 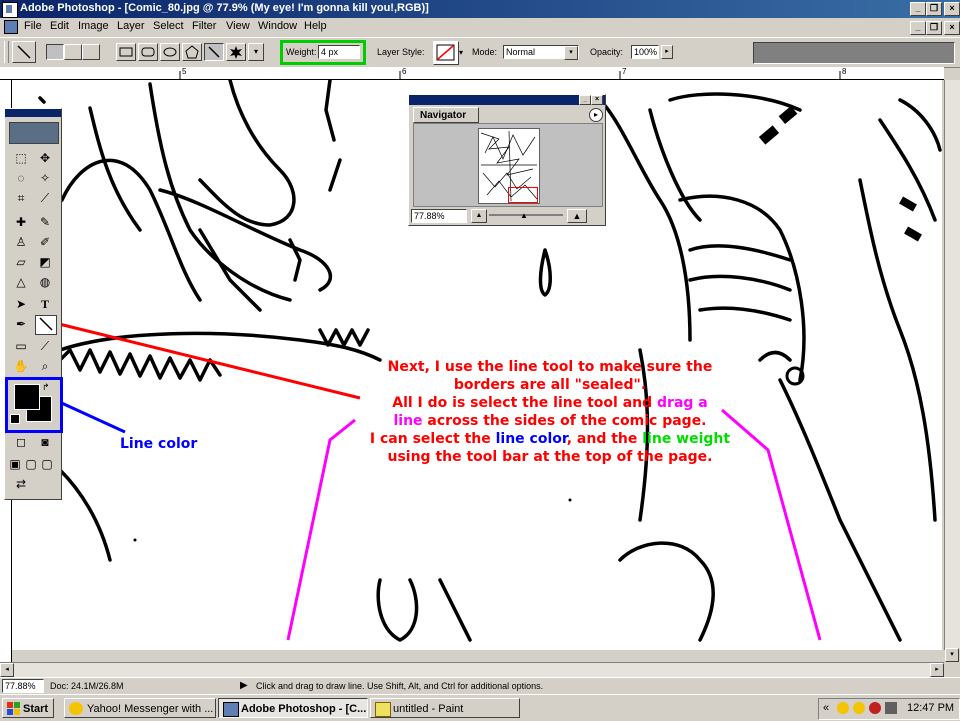 I want to click on brush-tool-icon: ✎, so click(x=45, y=222).